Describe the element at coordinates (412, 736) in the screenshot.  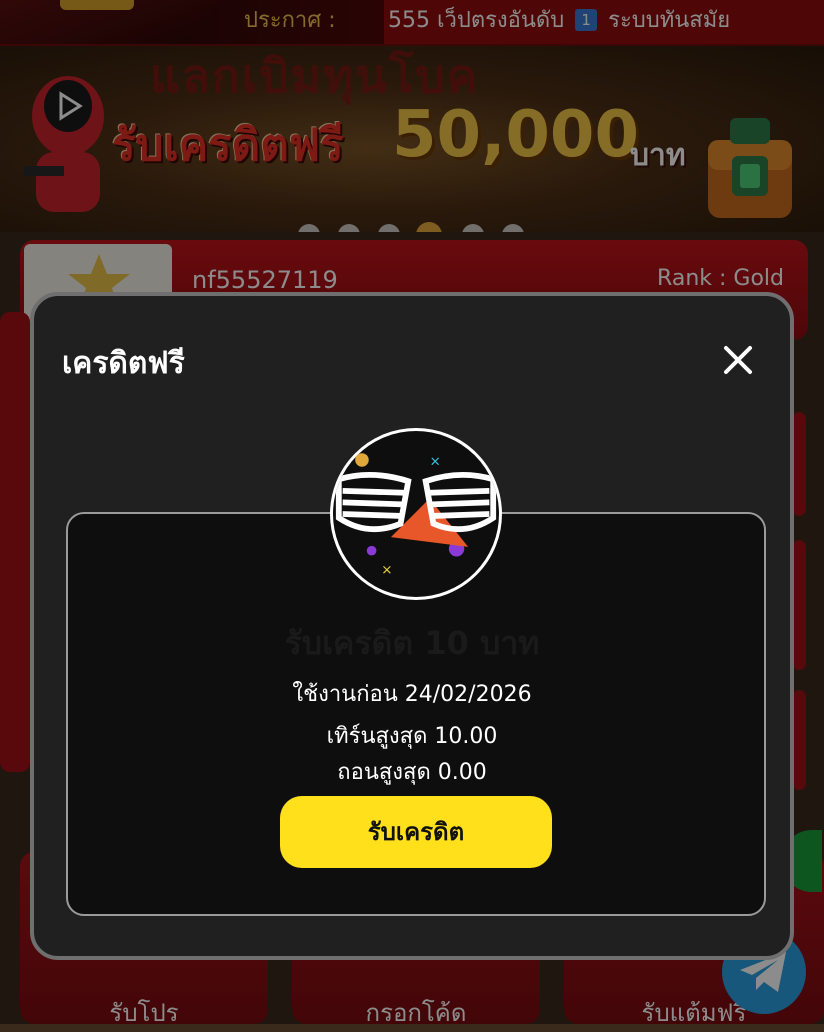
I see `coupon-max-turnover: เทิร์นสูงสุด 10.00` at that location.